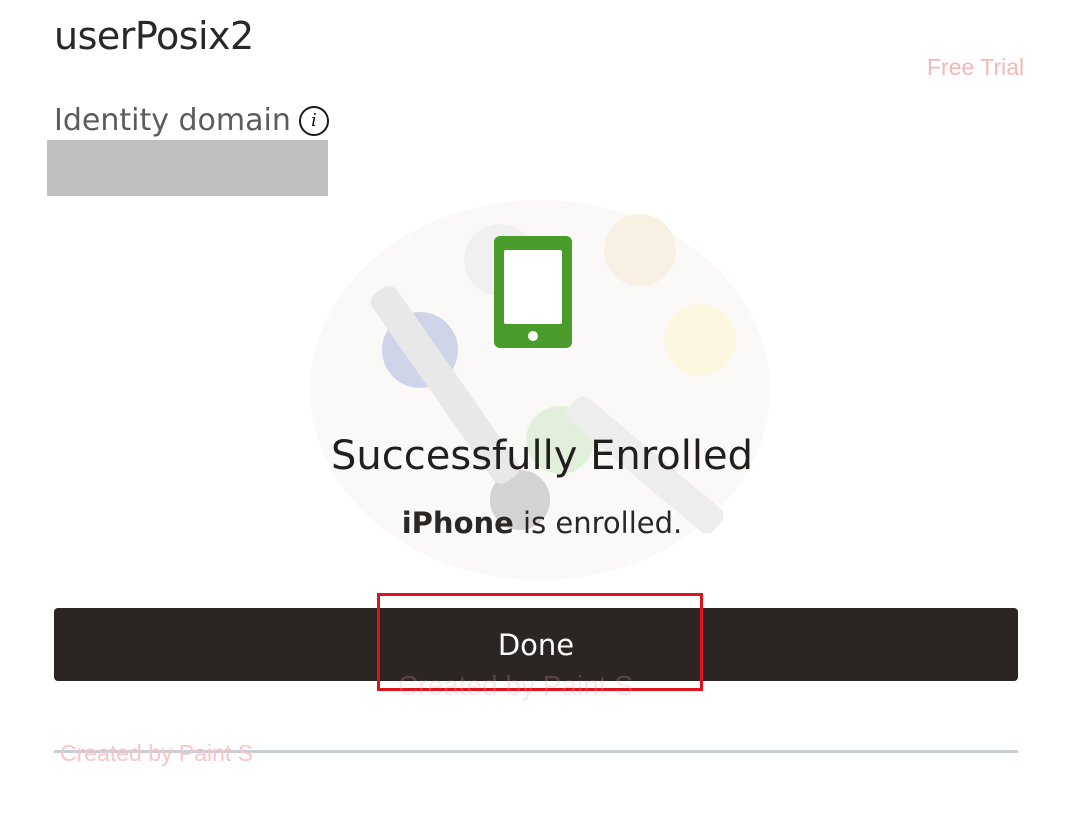  Describe the element at coordinates (533, 292) in the screenshot. I see `tablet-icon` at that location.